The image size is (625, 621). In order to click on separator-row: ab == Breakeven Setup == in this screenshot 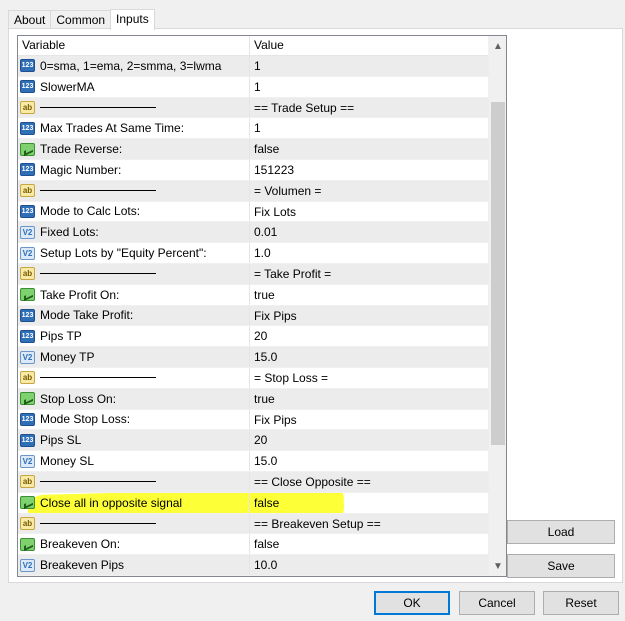, I will do `click(253, 524)`.